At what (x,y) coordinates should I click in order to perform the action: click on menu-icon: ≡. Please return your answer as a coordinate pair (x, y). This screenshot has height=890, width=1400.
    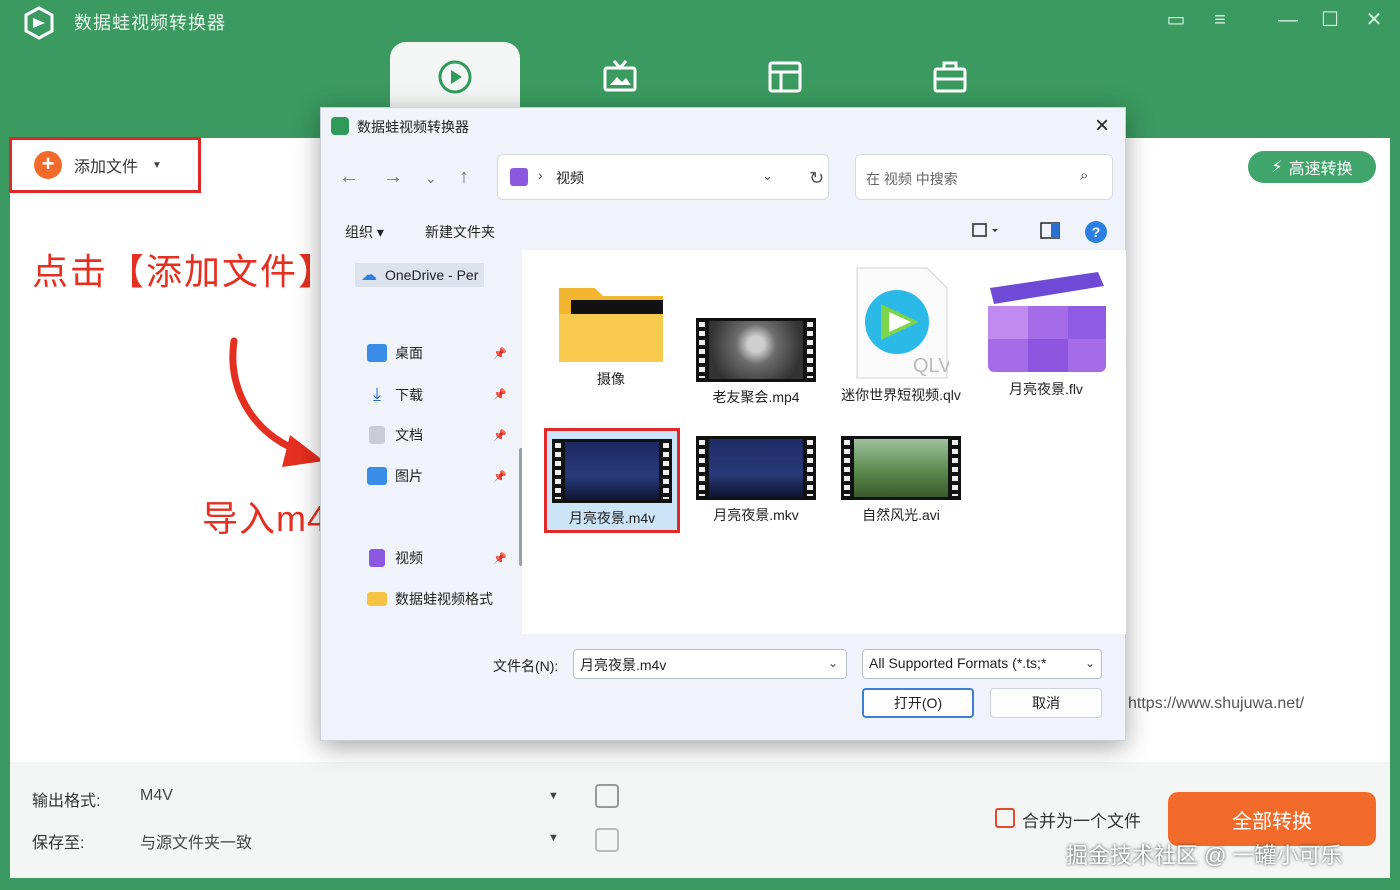
    Looking at the image, I should click on (1220, 20).